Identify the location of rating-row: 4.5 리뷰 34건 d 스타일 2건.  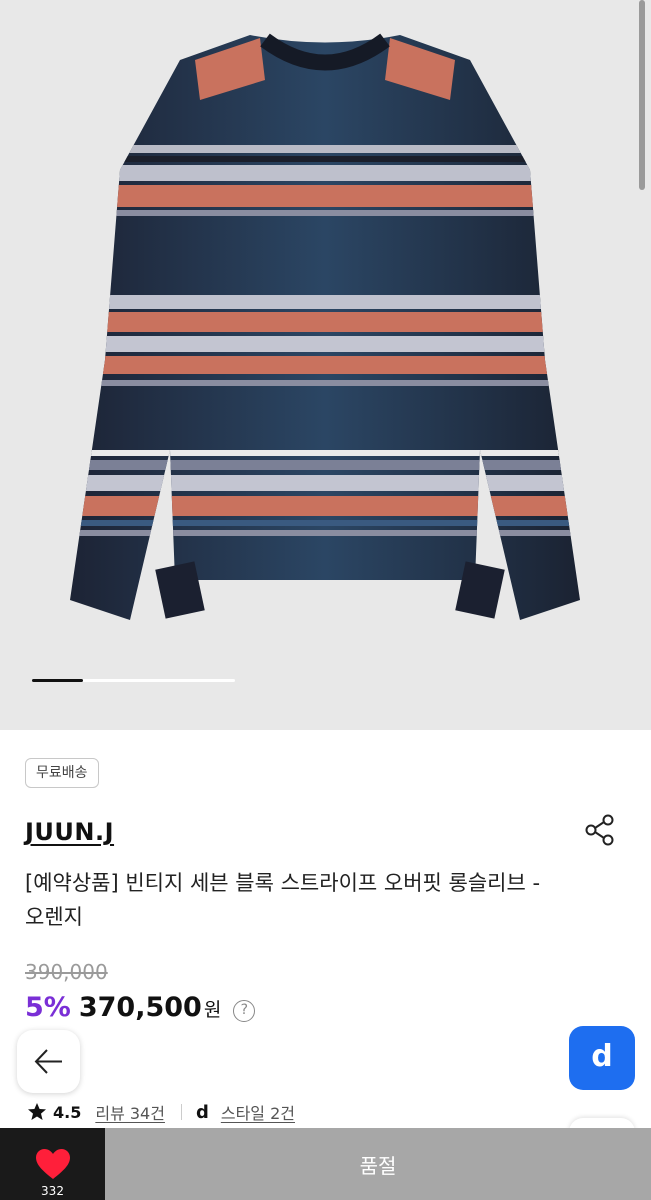
(161, 1112).